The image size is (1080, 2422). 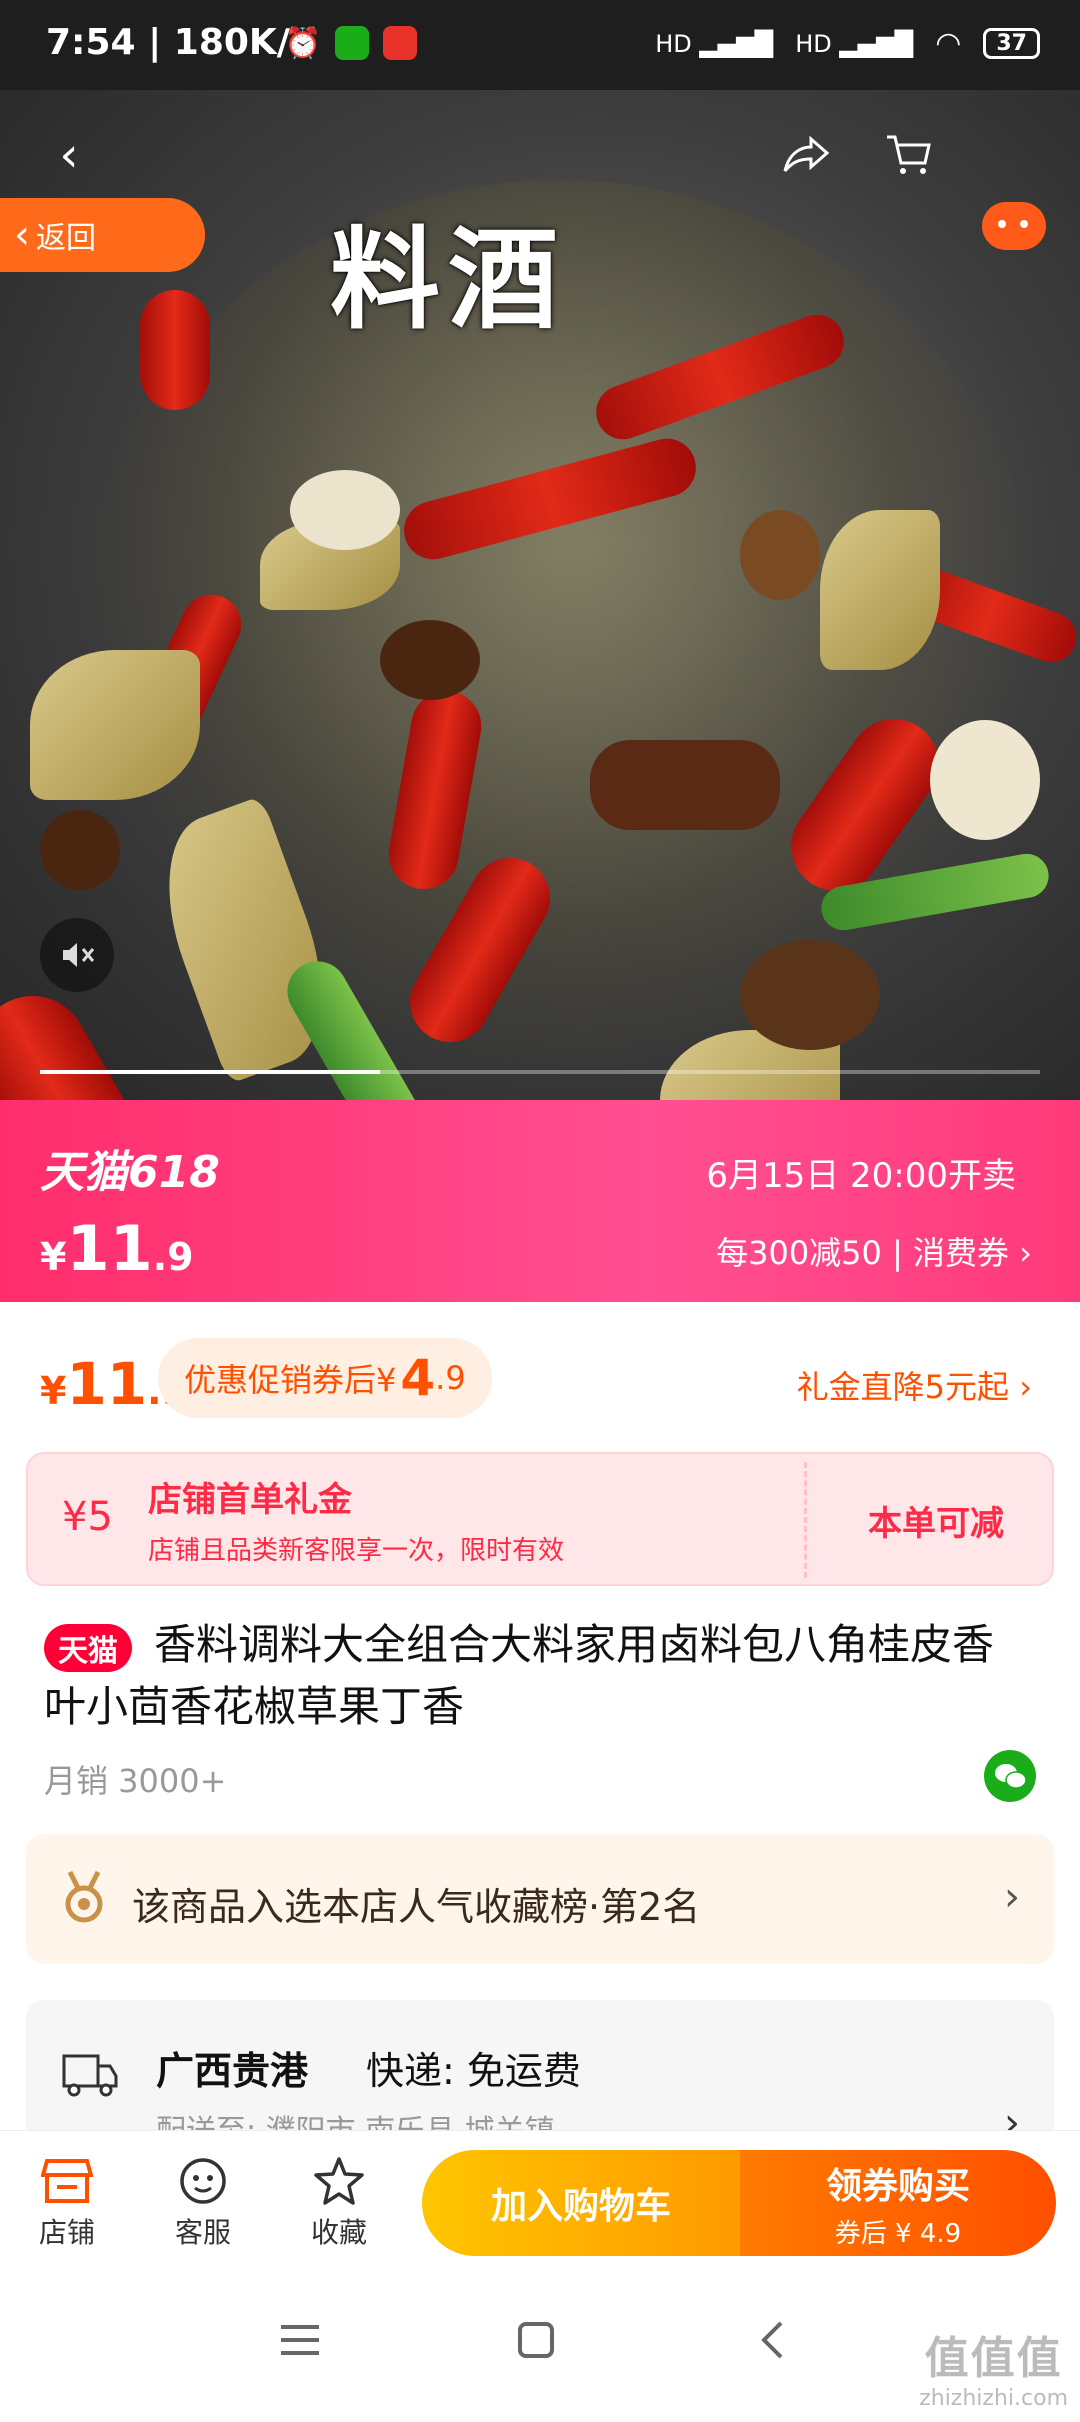 What do you see at coordinates (102, 235) in the screenshot?
I see `return-button: ‹ 返回` at bounding box center [102, 235].